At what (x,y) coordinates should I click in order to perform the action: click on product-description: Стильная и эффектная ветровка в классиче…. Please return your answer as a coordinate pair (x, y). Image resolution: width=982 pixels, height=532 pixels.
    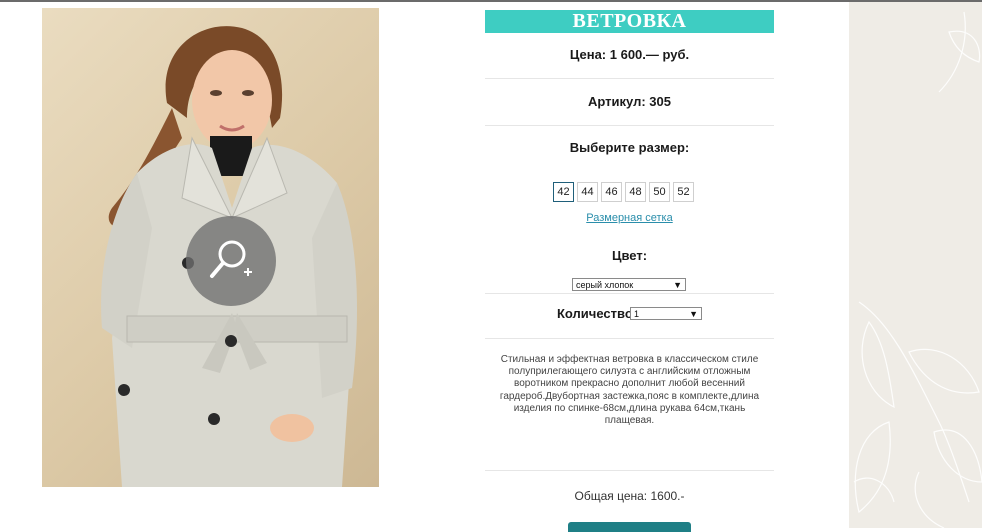
    Looking at the image, I should click on (629, 390).